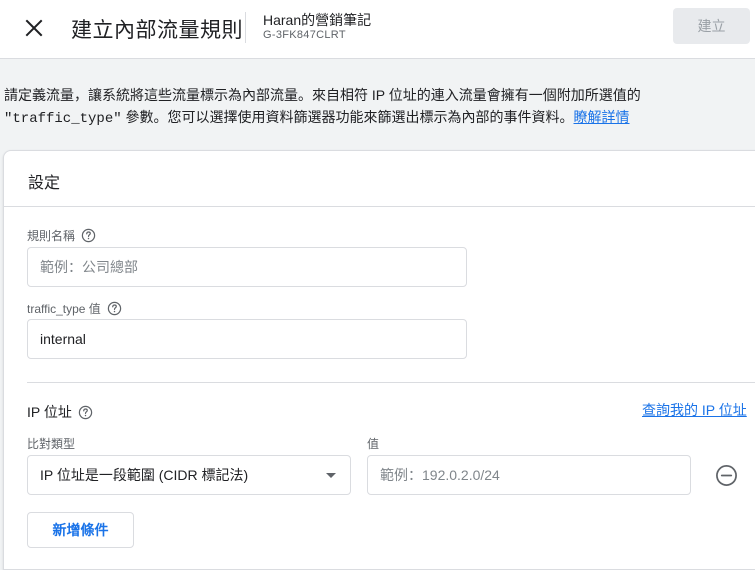 The width and height of the screenshot is (755, 570). What do you see at coordinates (144, 475) in the screenshot?
I see `match-type-selected: IP 位址是一段範圍 (CIDR 標記法)` at bounding box center [144, 475].